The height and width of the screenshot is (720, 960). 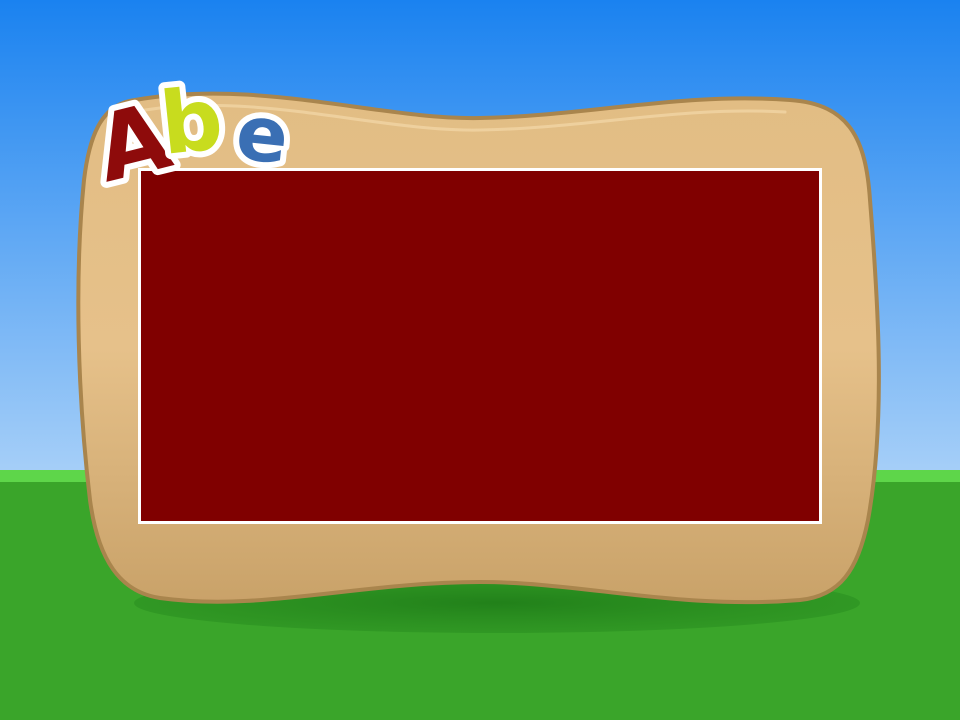 I want to click on logo-letter-b: b, so click(x=192, y=122).